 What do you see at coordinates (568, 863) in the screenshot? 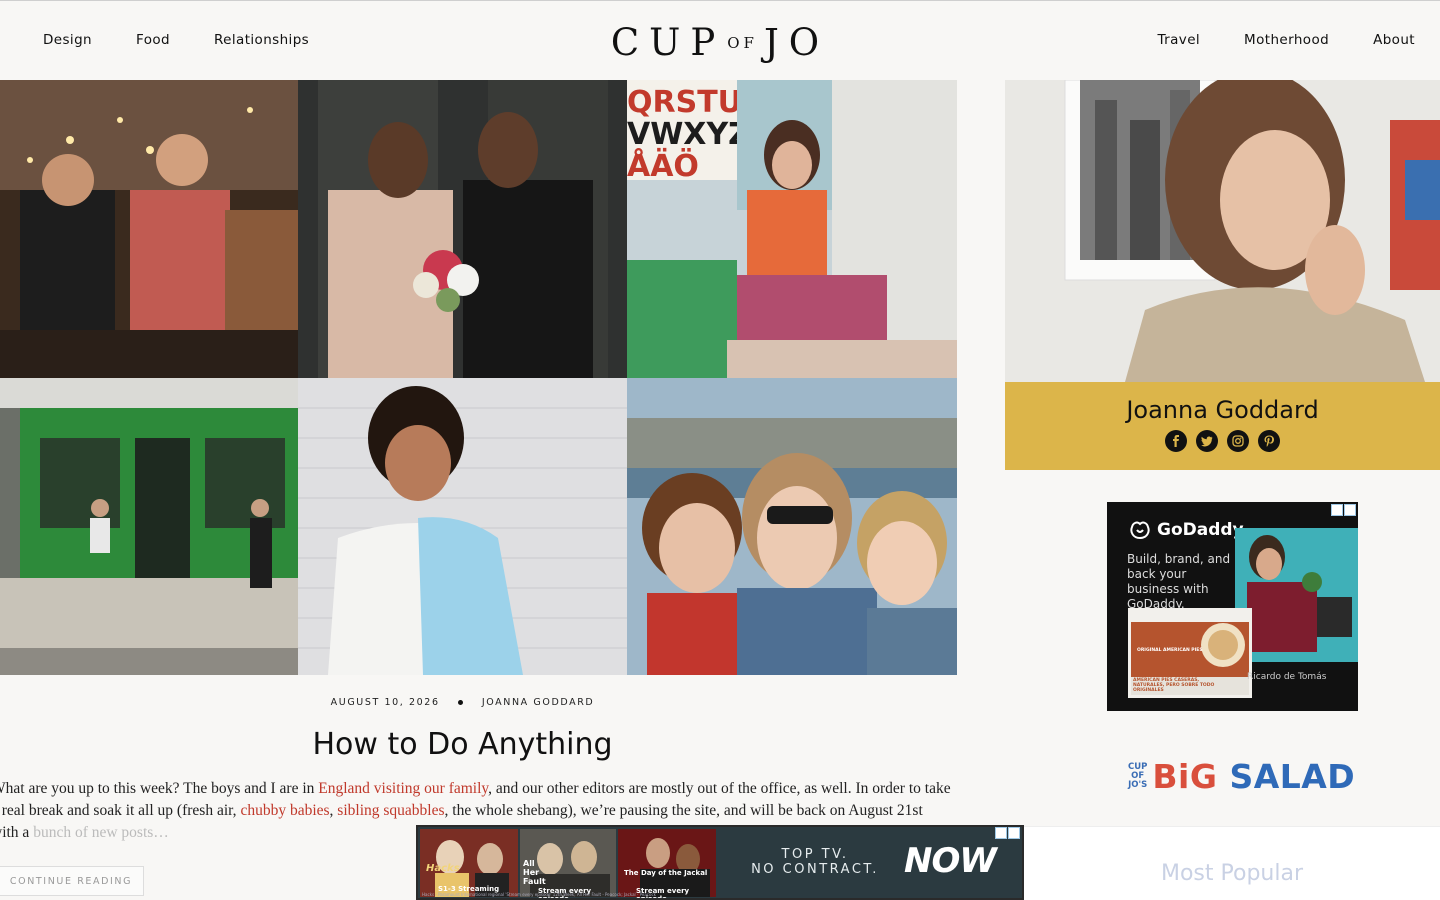
I see `ad-panel-all-her-fault: All Her Fault Stream every episode` at bounding box center [568, 863].